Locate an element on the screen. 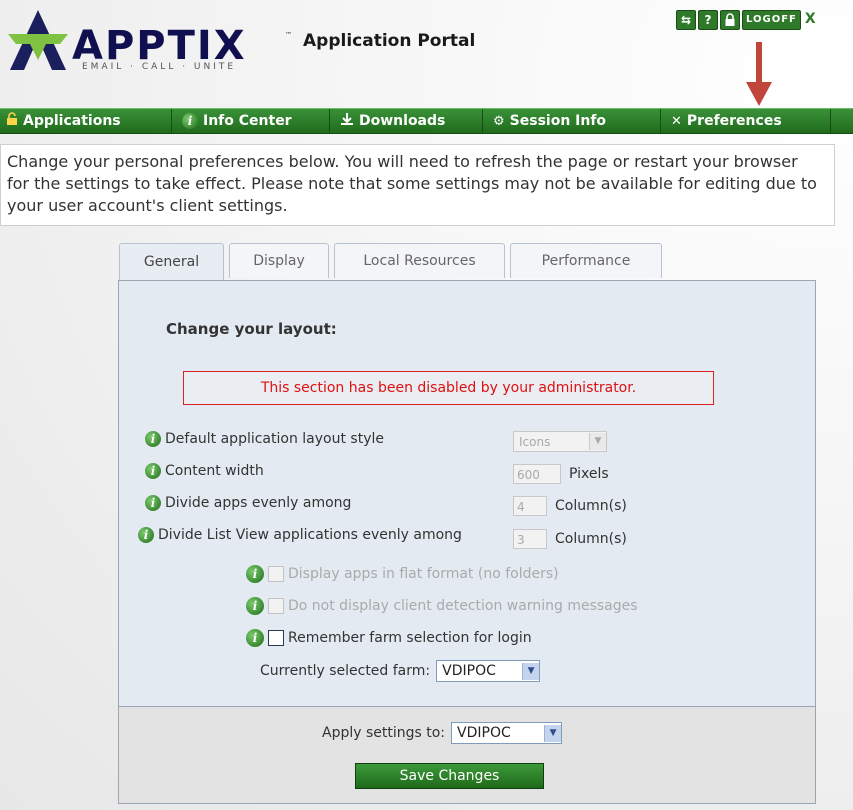  nav-label: Session Info is located at coordinates (558, 121).